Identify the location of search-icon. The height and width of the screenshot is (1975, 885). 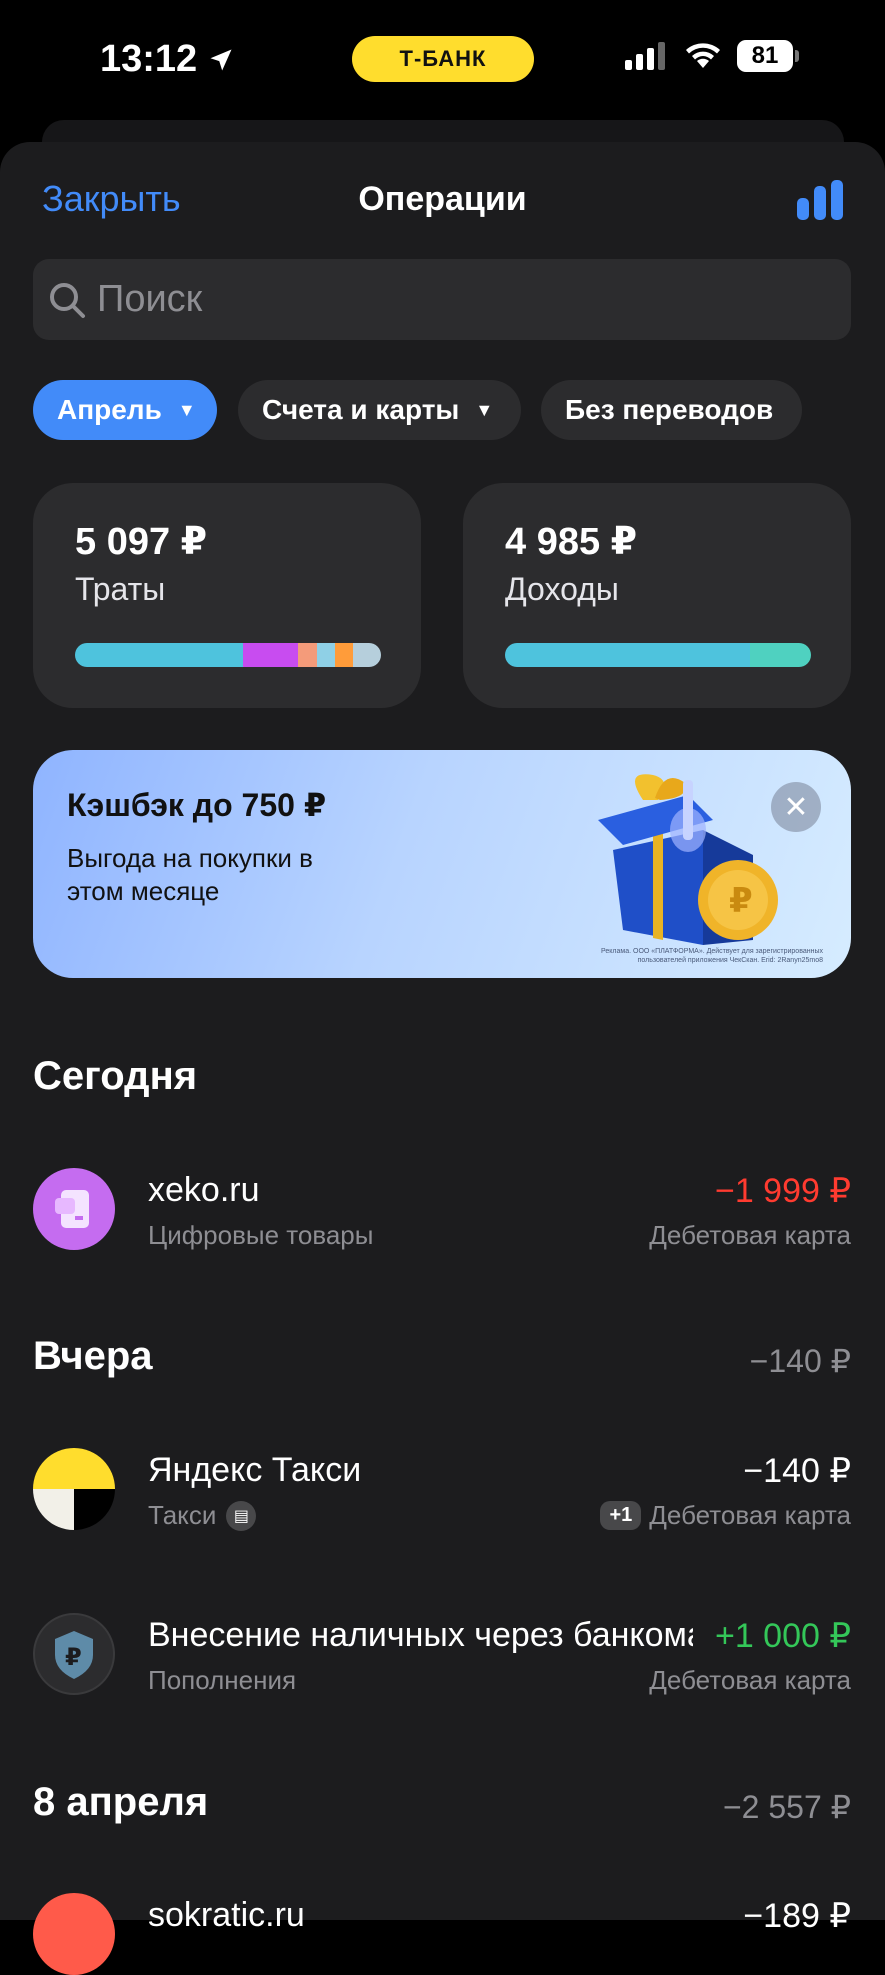
(67, 300).